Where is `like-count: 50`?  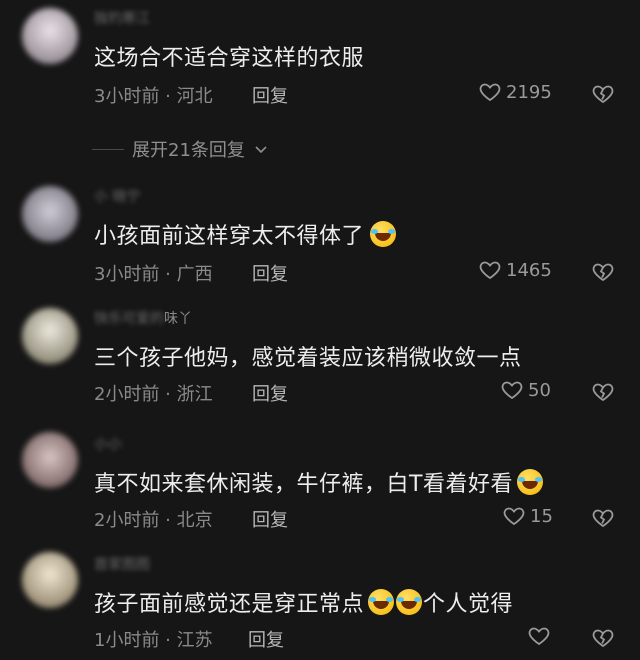
like-count: 50 is located at coordinates (539, 390).